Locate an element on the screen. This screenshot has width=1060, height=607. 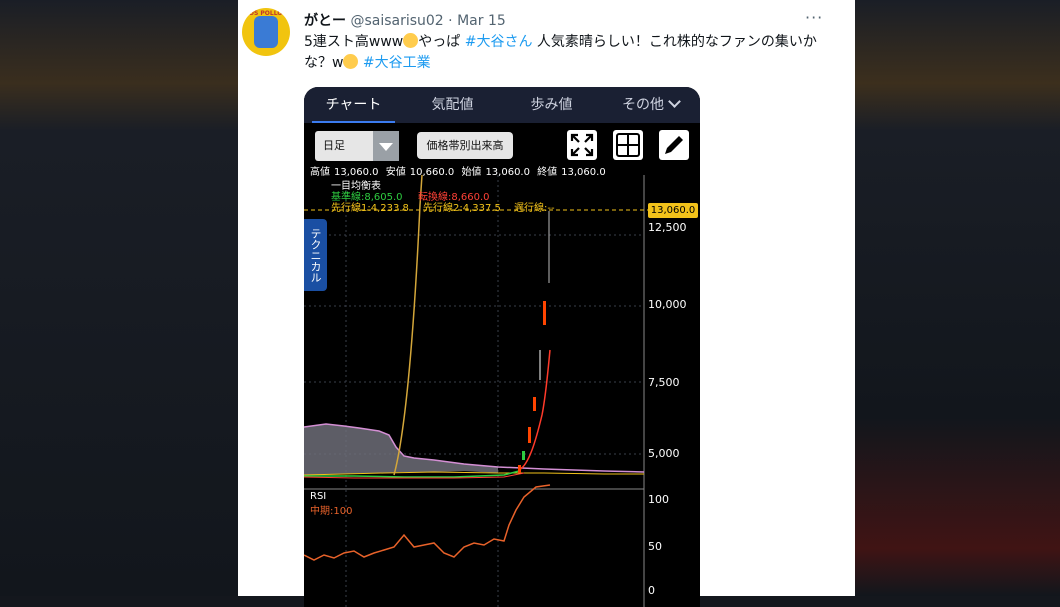
price-axis-tick: 7,500 is located at coordinates (664, 382).